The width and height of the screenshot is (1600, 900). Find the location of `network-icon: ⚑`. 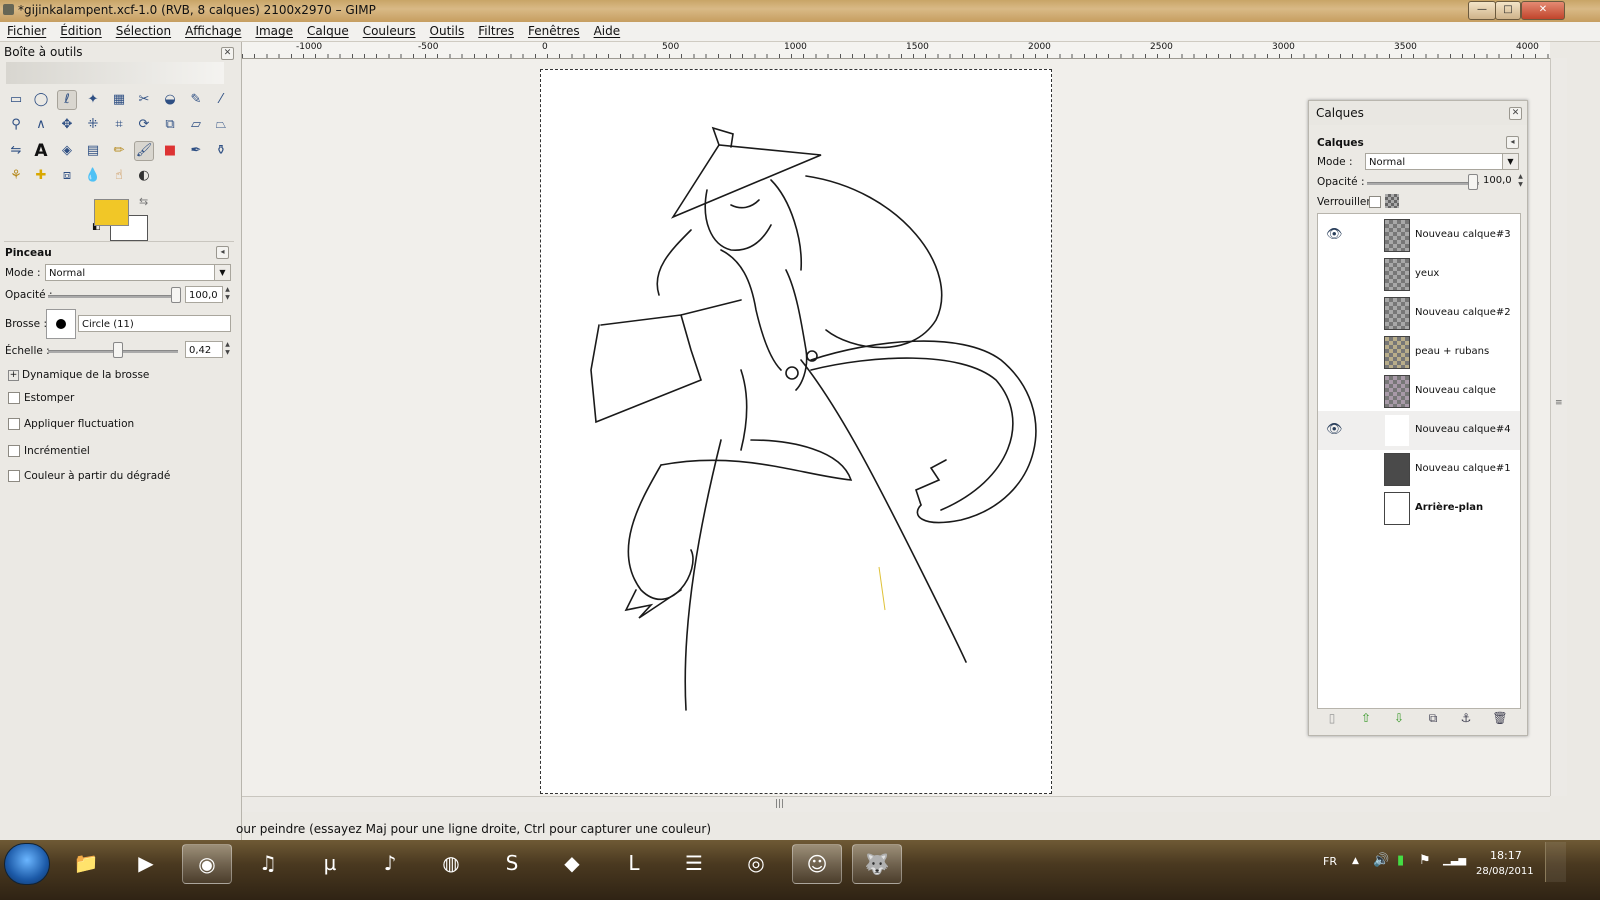

network-icon: ⚑ is located at coordinates (1425, 860).